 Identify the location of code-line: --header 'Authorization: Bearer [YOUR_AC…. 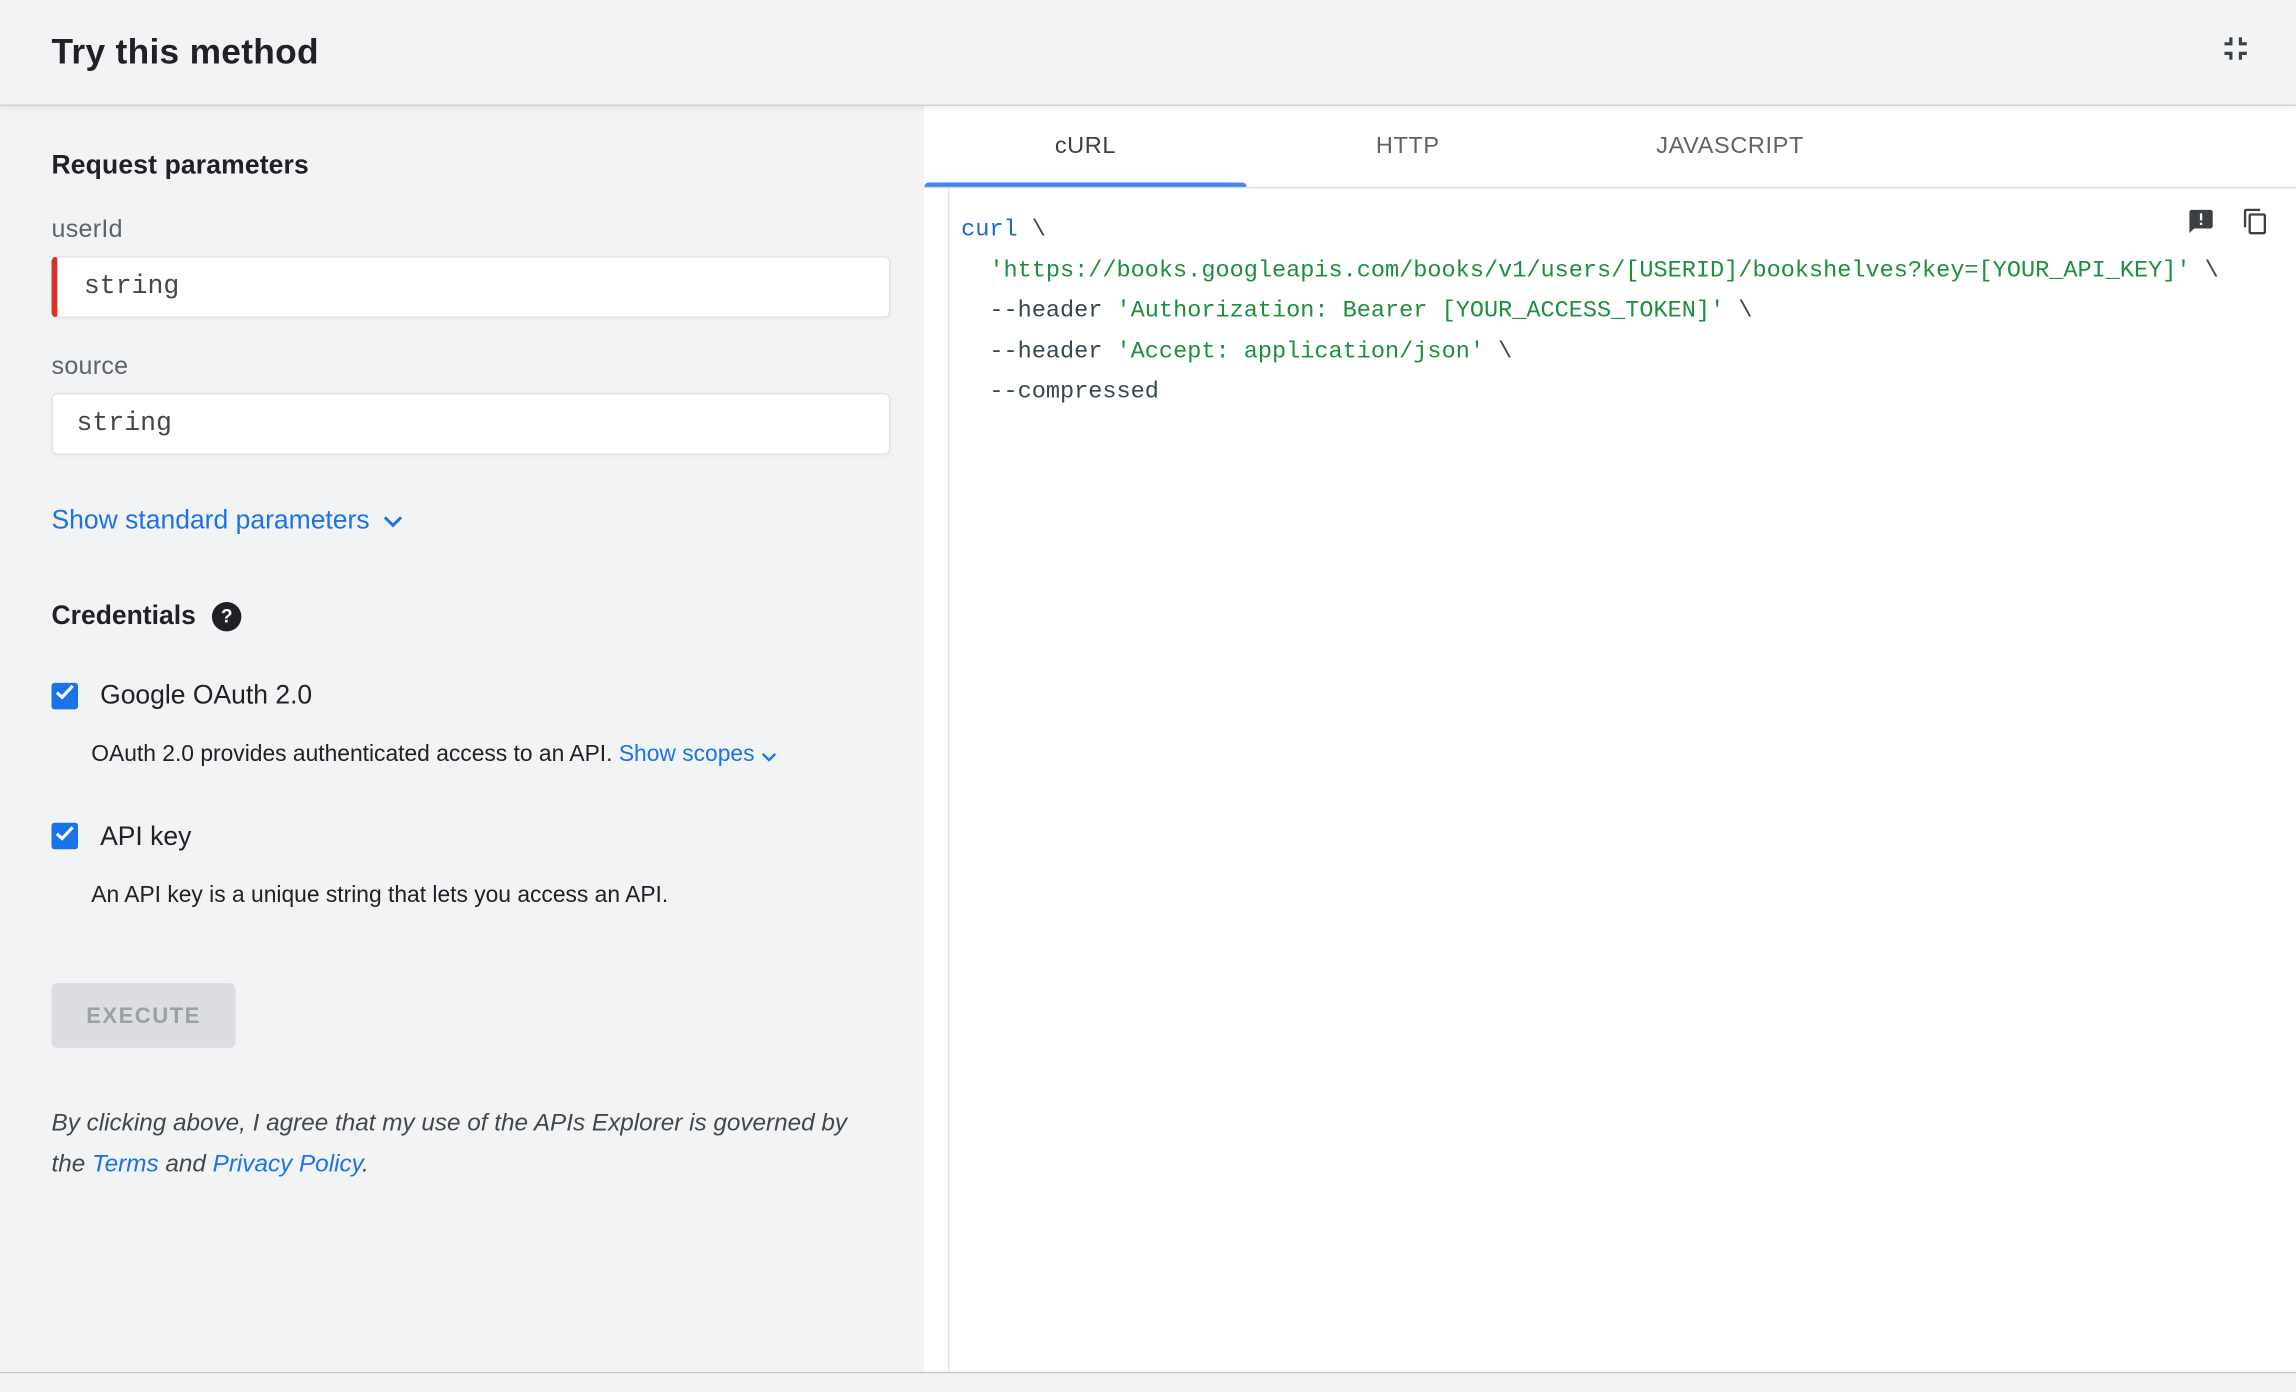
(1577, 311).